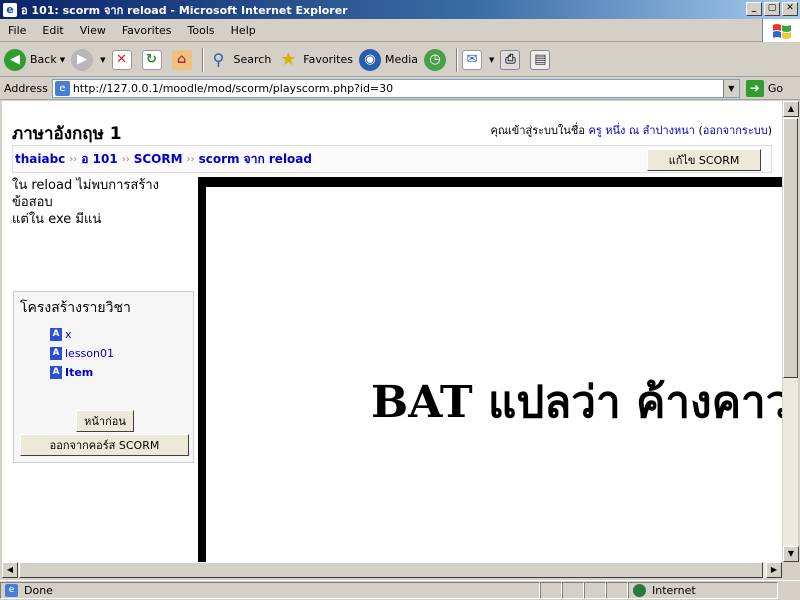 The image size is (800, 600). I want to click on menu-help: Help, so click(243, 30).